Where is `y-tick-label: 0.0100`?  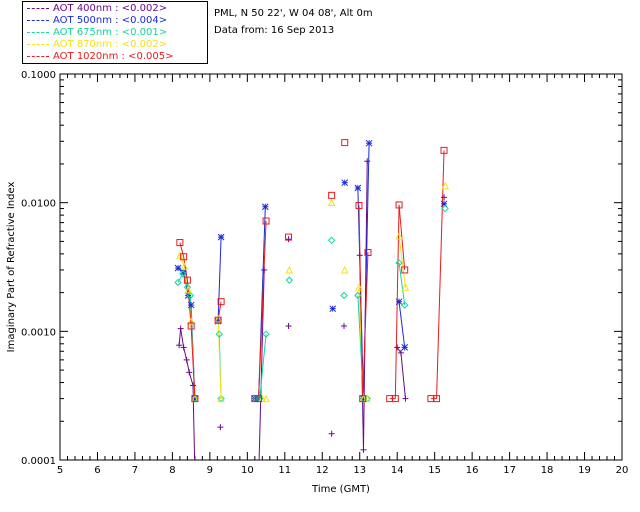
y-tick-label: 0.0100 is located at coordinates (38, 204).